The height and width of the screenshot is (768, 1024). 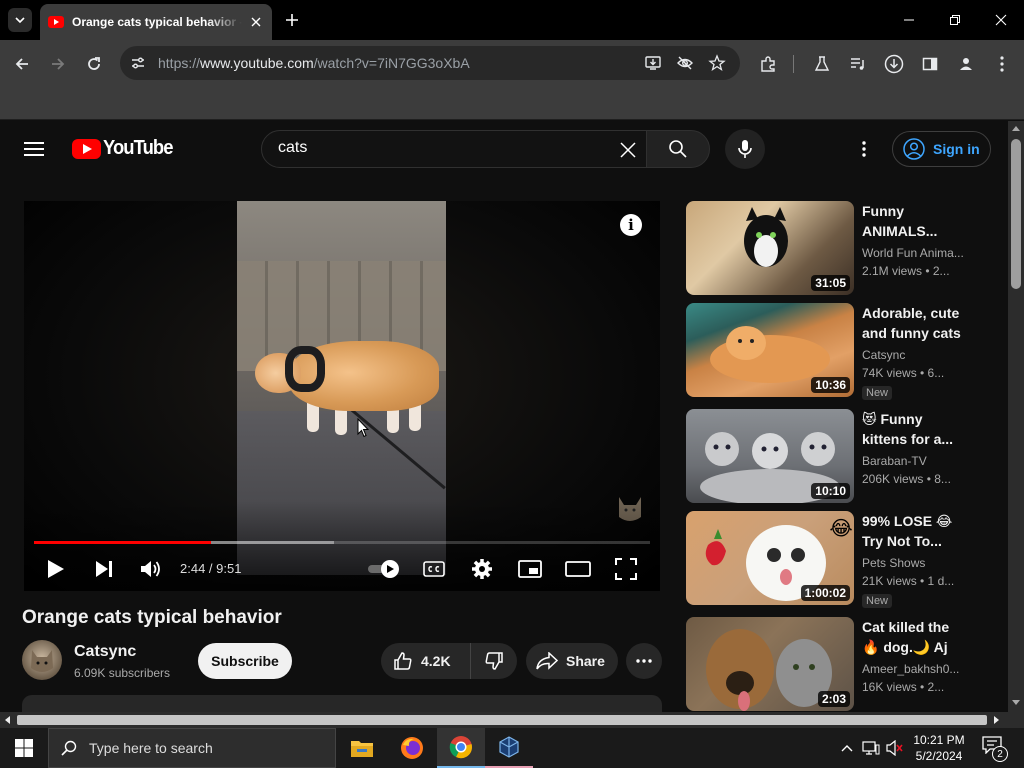 What do you see at coordinates (24, 748) in the screenshot?
I see `start-button` at bounding box center [24, 748].